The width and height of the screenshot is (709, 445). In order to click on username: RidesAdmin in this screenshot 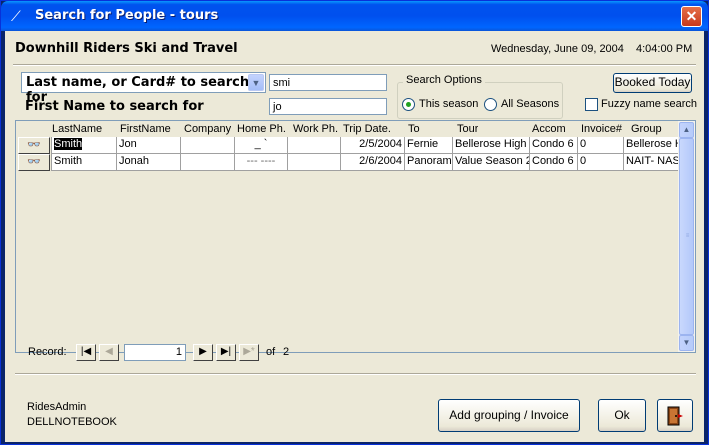, I will do `click(57, 407)`.